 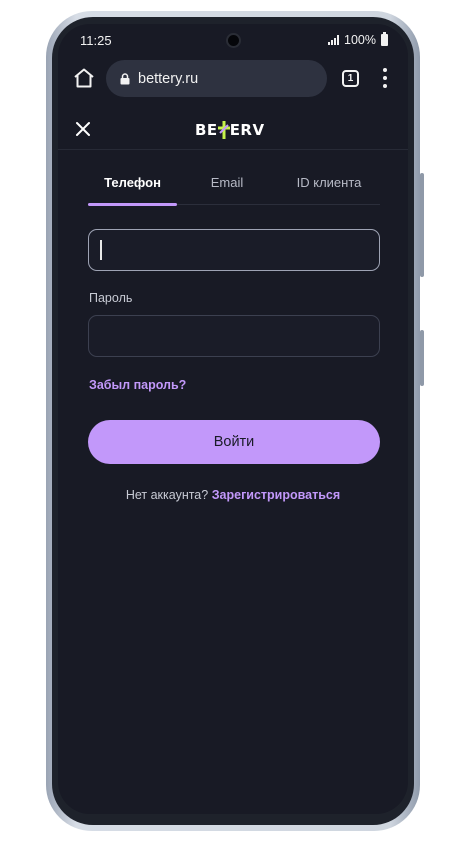 I want to click on front-camera, so click(x=233, y=40).